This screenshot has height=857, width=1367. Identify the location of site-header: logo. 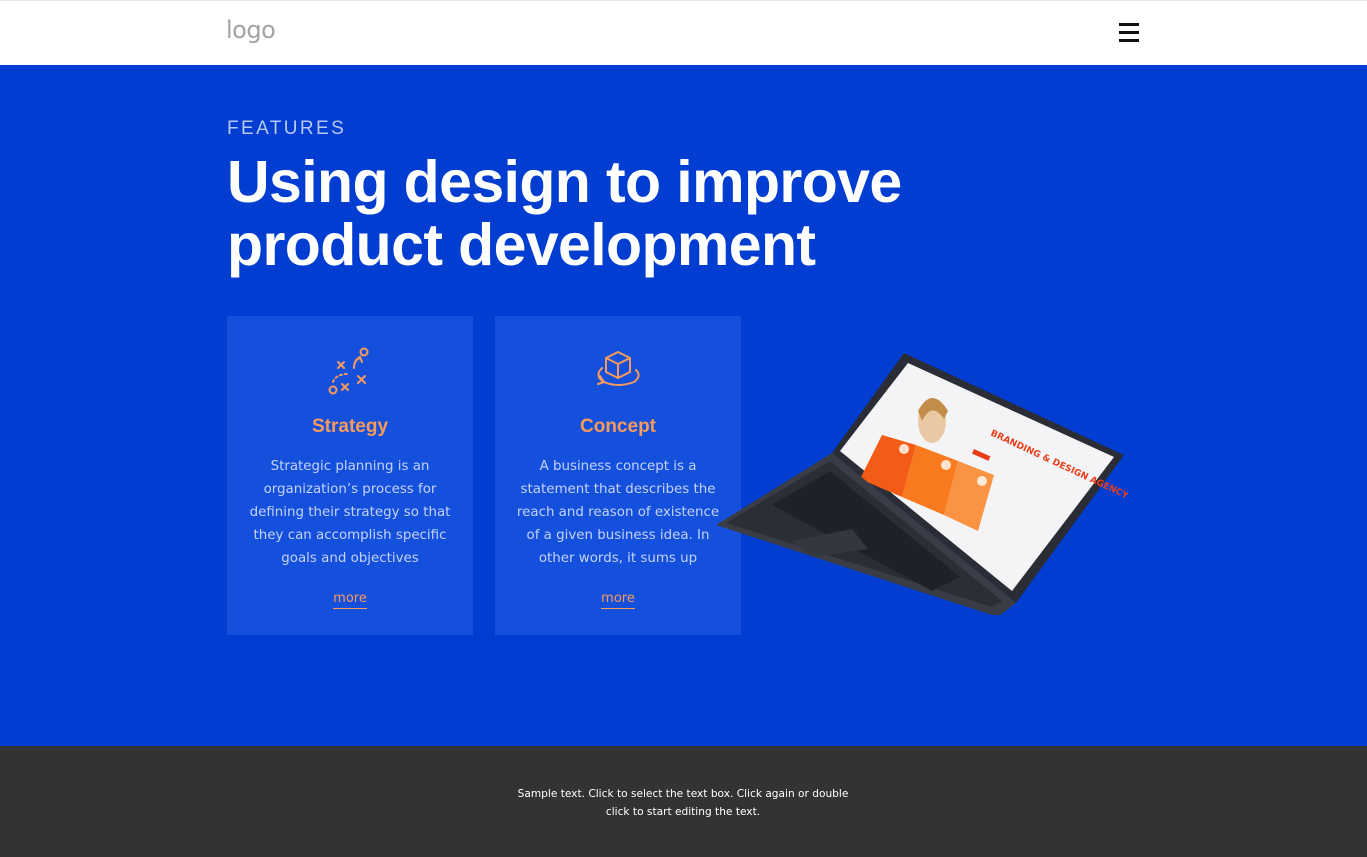
(683, 32).